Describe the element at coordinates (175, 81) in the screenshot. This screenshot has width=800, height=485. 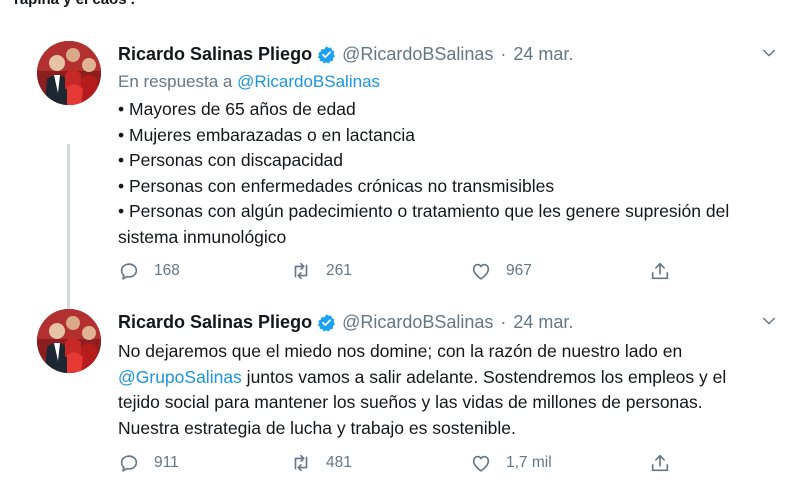
I see `reply-prefix: En respuesta a` at that location.